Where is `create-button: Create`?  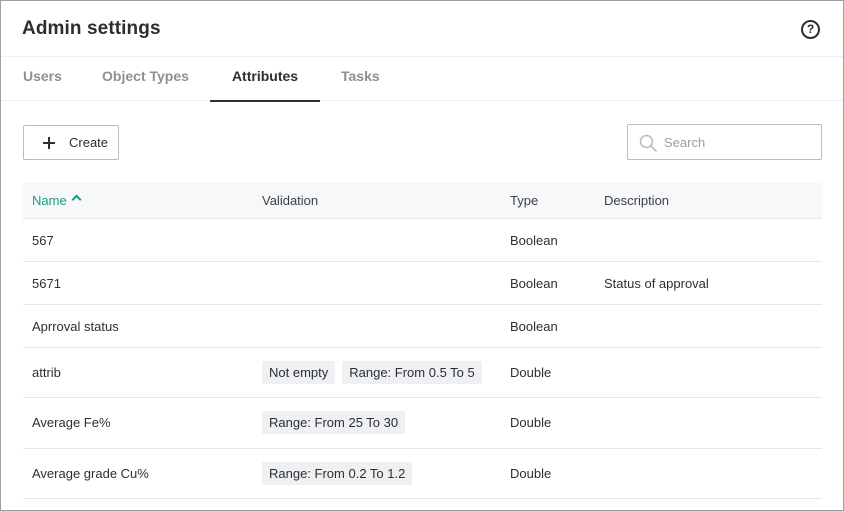
create-button: Create is located at coordinates (71, 142).